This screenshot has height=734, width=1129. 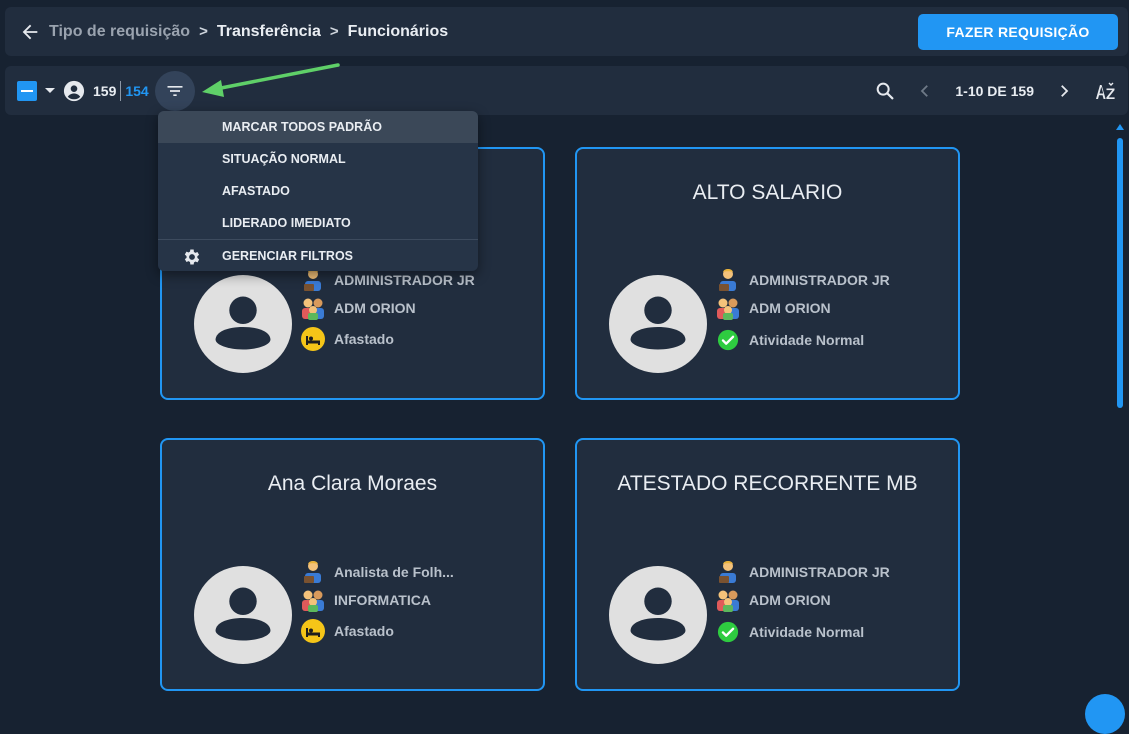 I want to click on previous-page-button, so click(x=925, y=91).